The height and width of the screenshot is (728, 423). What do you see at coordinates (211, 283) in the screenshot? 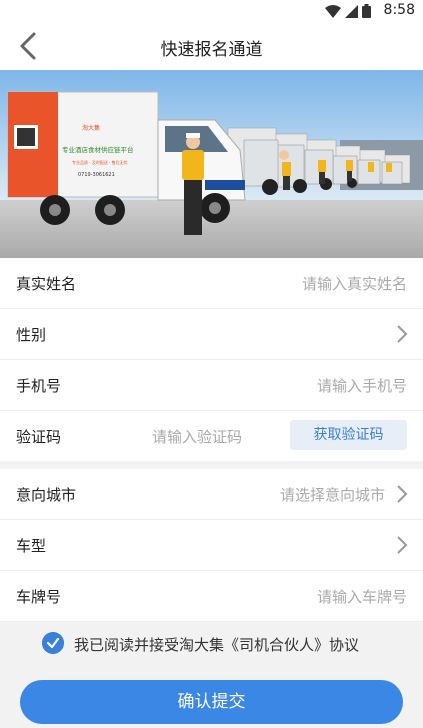
I see `name-row: 真实姓名 请输入真实姓名` at bounding box center [211, 283].